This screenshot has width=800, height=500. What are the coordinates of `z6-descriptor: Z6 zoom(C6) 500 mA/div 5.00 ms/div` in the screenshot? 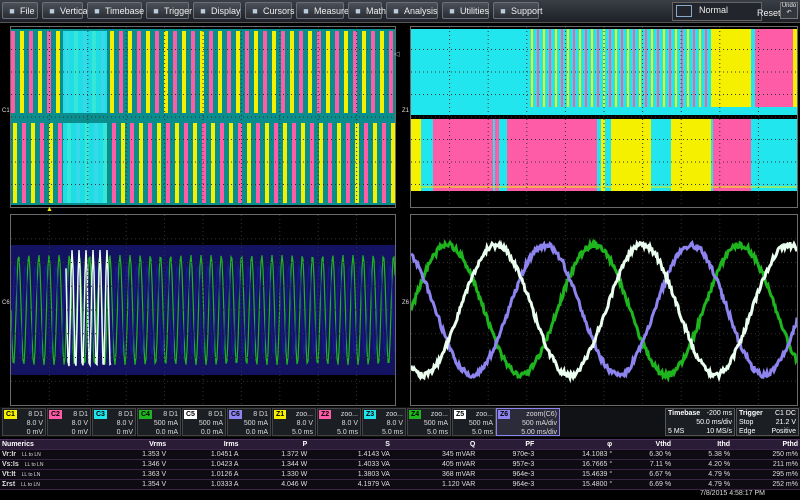 It's located at (528, 422).